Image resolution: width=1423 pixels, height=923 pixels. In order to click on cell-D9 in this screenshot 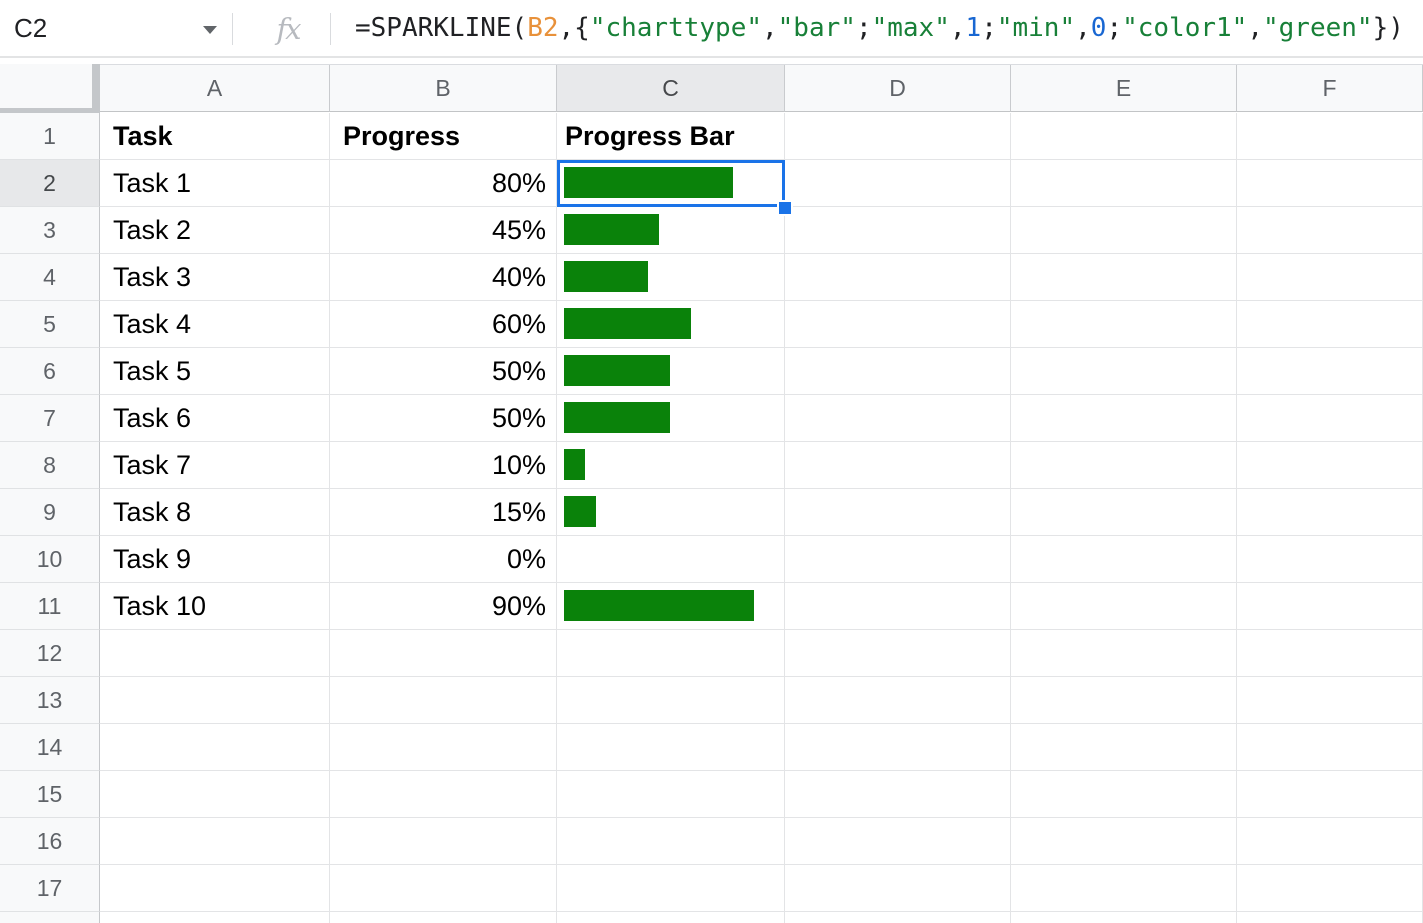, I will do `click(898, 512)`.